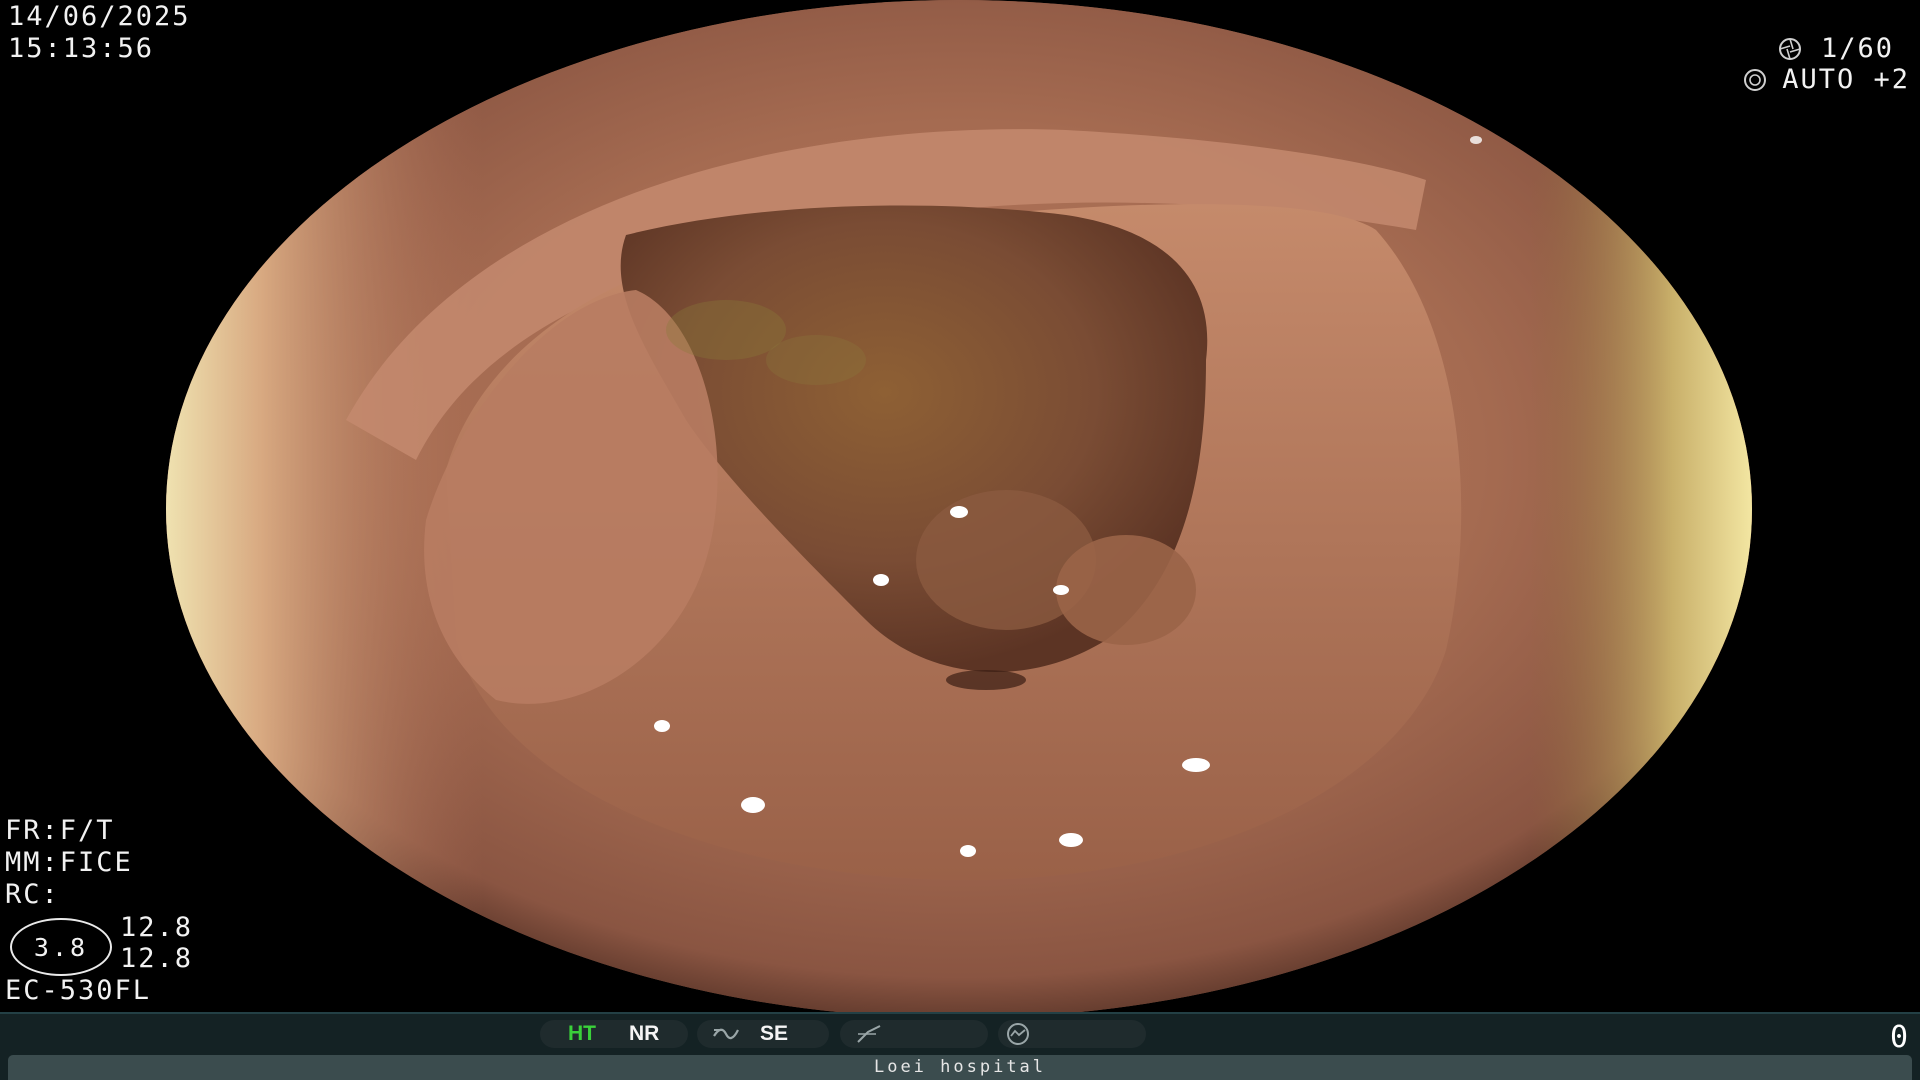 This screenshot has height=1080, width=1920. Describe the element at coordinates (1857, 48) in the screenshot. I see `shutter-speed-value: 1/60` at that location.